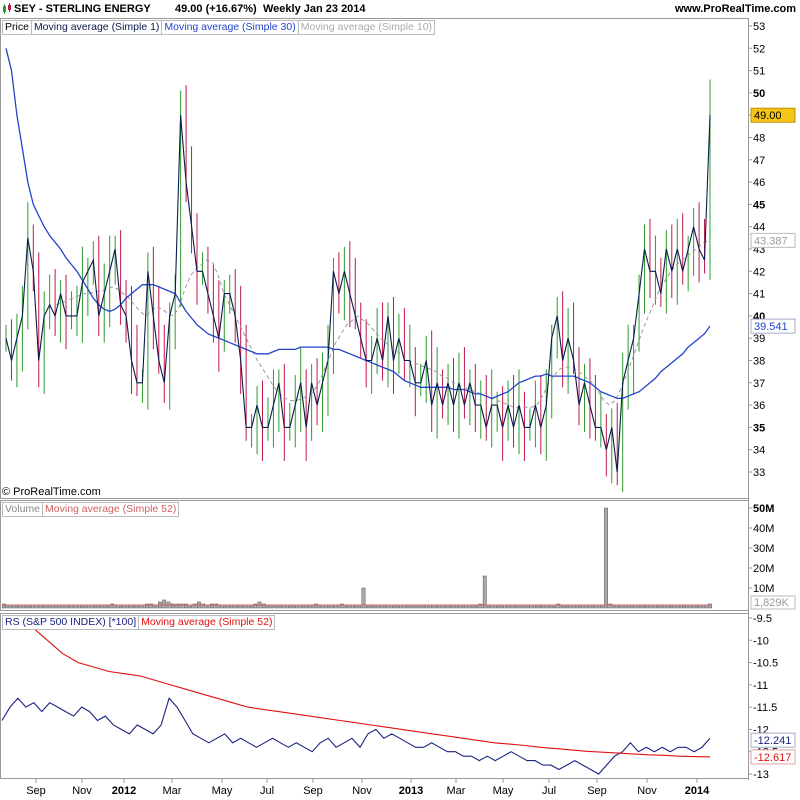 The height and width of the screenshot is (800, 800). What do you see at coordinates (759, 406) in the screenshot?
I see `price-tick-label: 36` at bounding box center [759, 406].